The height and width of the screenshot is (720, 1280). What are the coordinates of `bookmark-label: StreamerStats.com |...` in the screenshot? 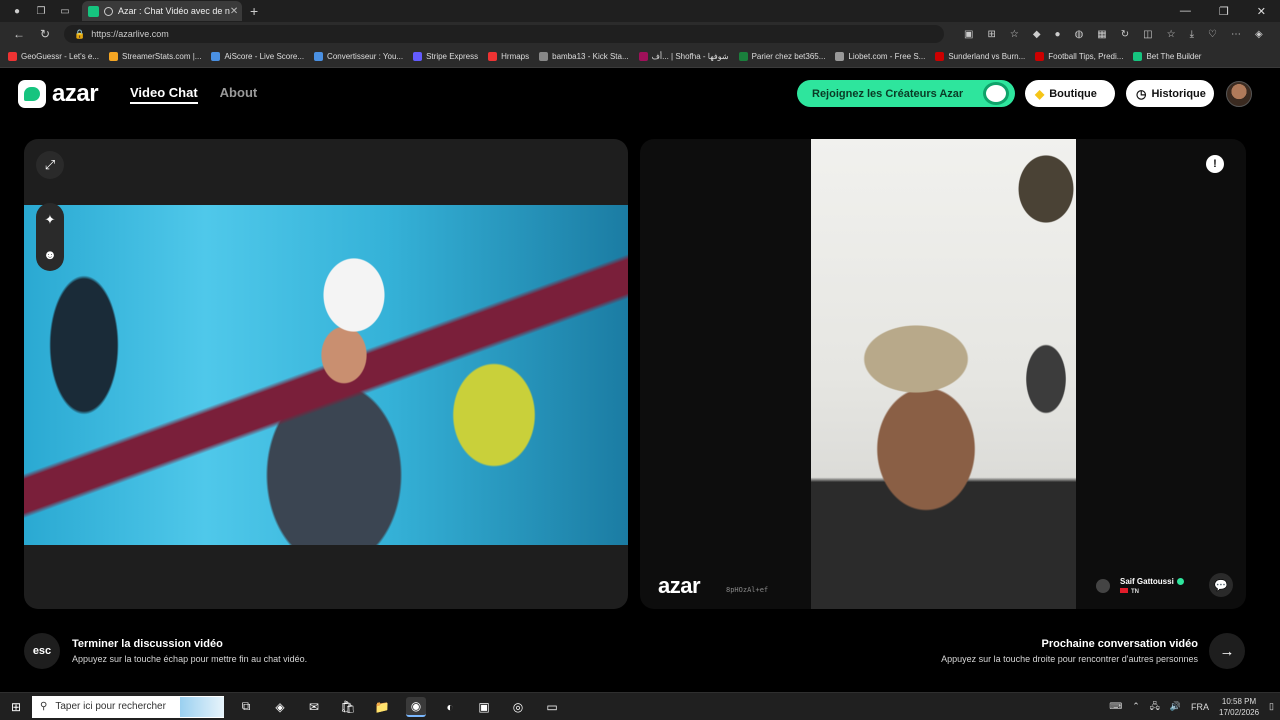 It's located at (162, 56).